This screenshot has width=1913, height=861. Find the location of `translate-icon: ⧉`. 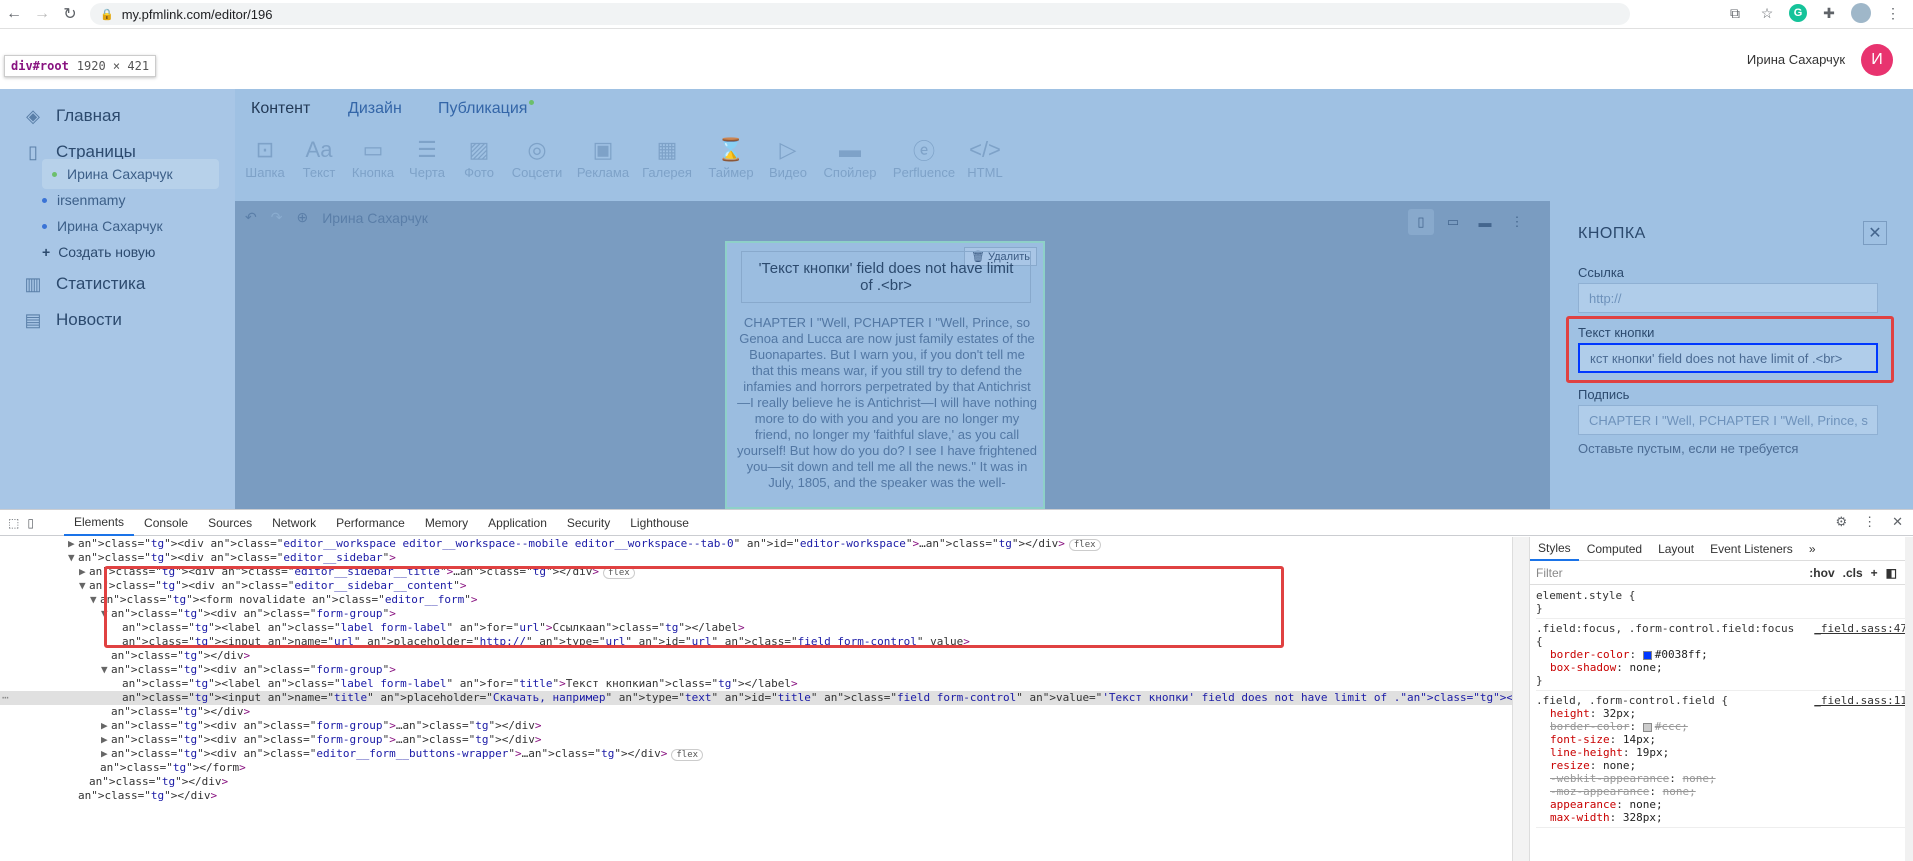

translate-icon: ⧉ is located at coordinates (1735, 13).